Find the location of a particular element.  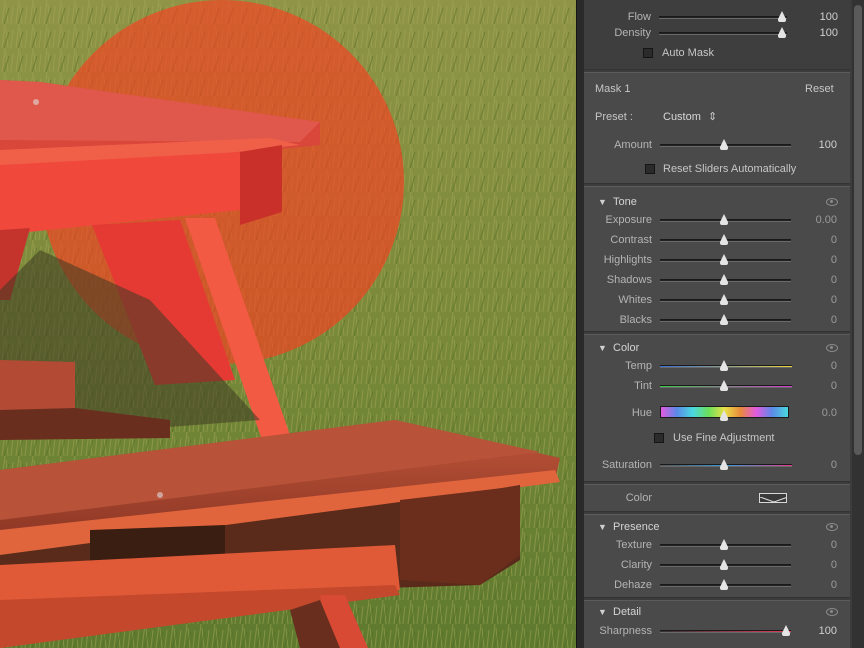

flow-slider-thumb is located at coordinates (782, 16).